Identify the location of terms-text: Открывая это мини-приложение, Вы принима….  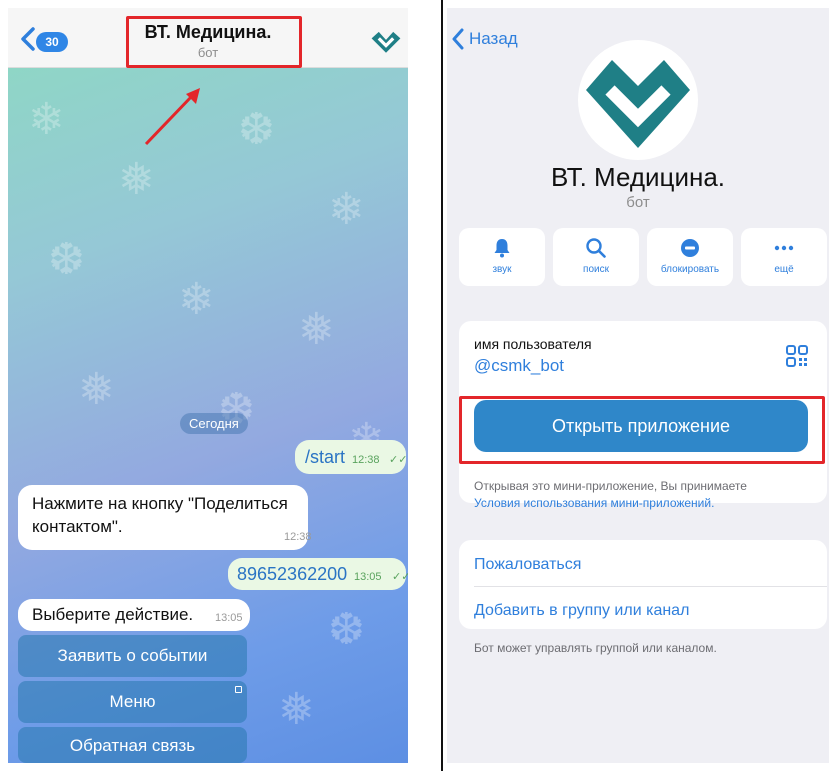
(610, 486).